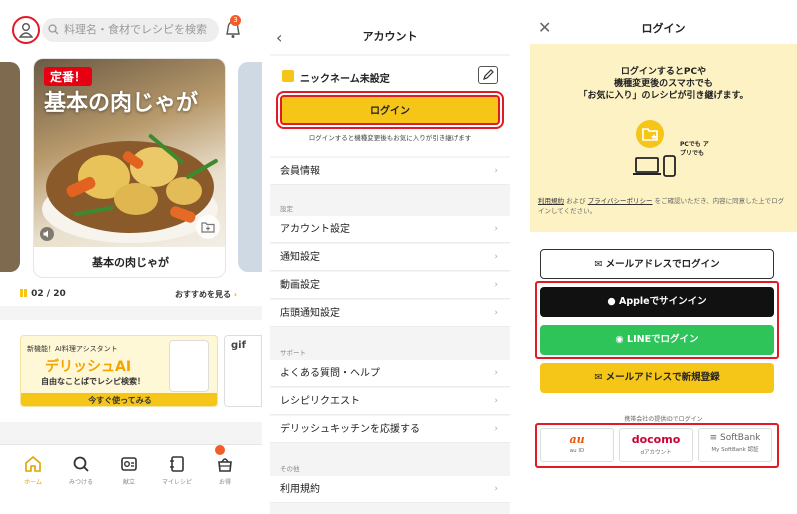 The image size is (797, 514). I want to click on home-header: 料理名・食材でレシピを検索 3, so click(131, 28).